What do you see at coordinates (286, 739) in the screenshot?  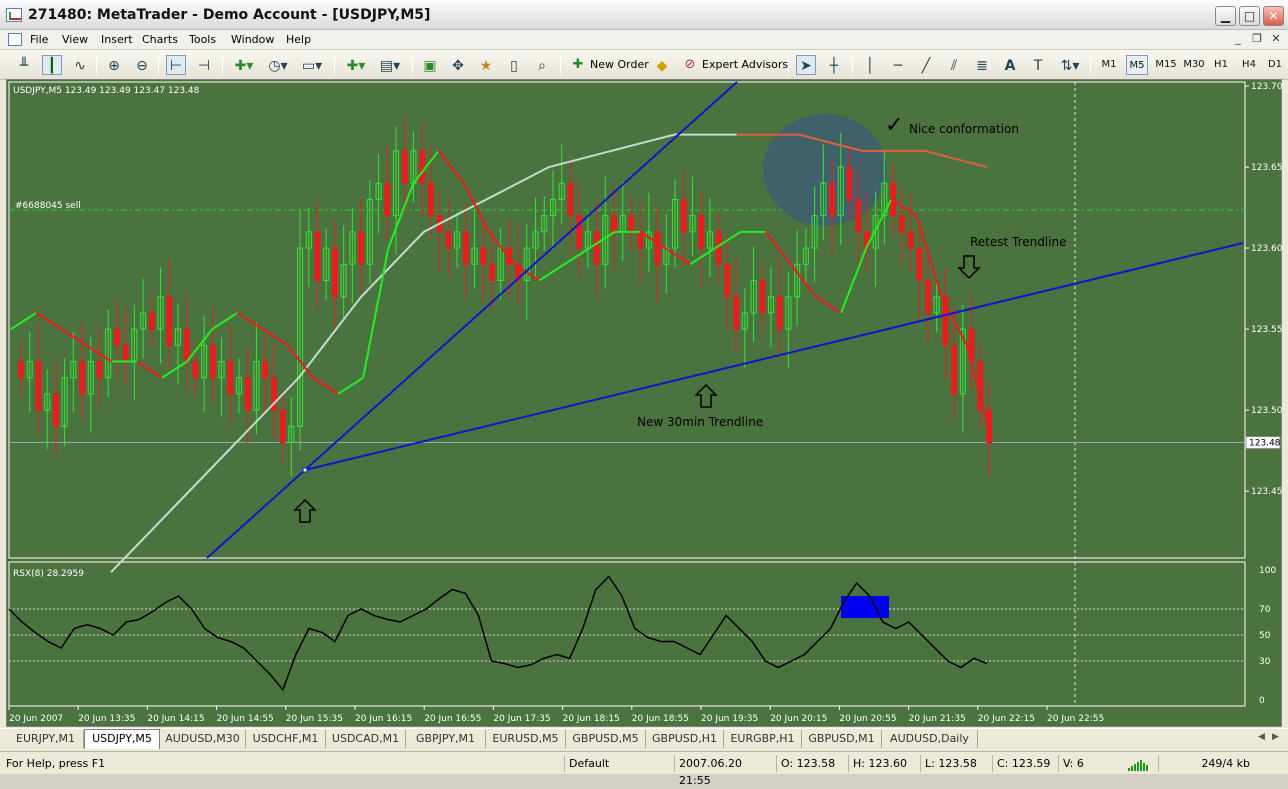 I see `tab-usdchf-m1: USDCHF,M1` at bounding box center [286, 739].